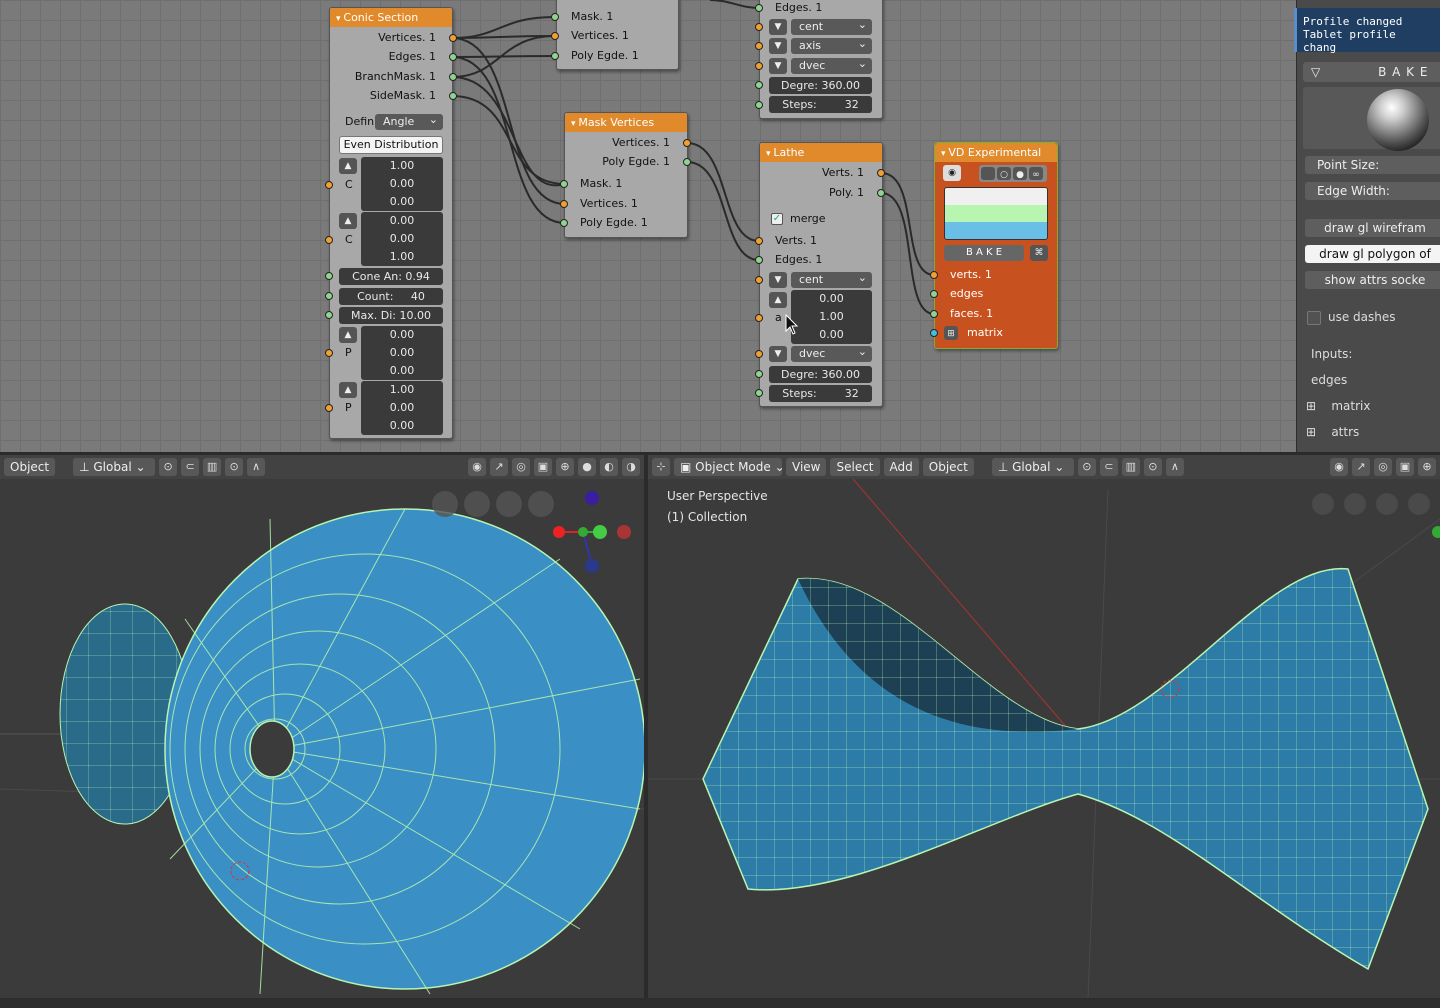 The image size is (1440, 1008). Describe the element at coordinates (831, 45) in the screenshot. I see `axis-dropdown: axis` at that location.